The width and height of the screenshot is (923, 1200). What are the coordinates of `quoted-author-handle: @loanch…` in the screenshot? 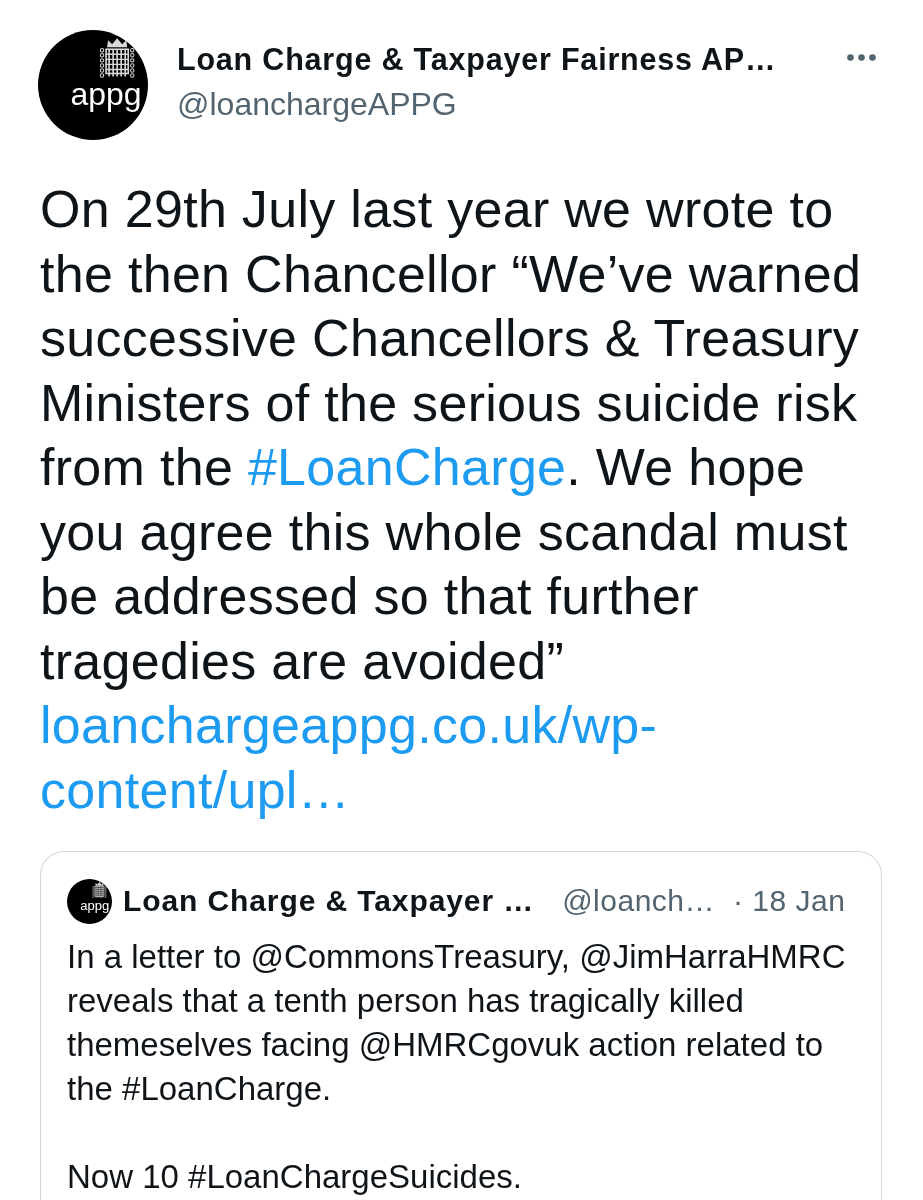 It's located at (638, 901).